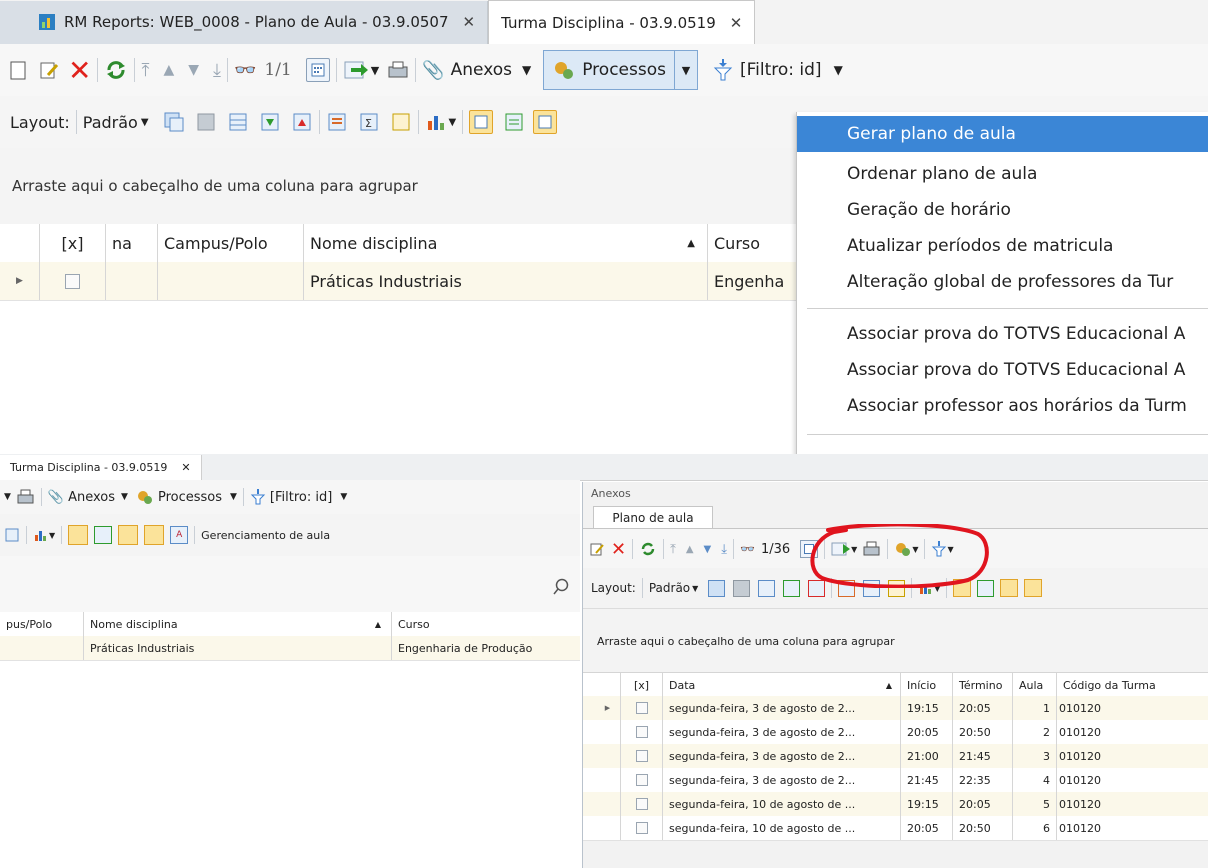 This screenshot has width=1208, height=868. I want to click on search-icon, so click(561, 589).